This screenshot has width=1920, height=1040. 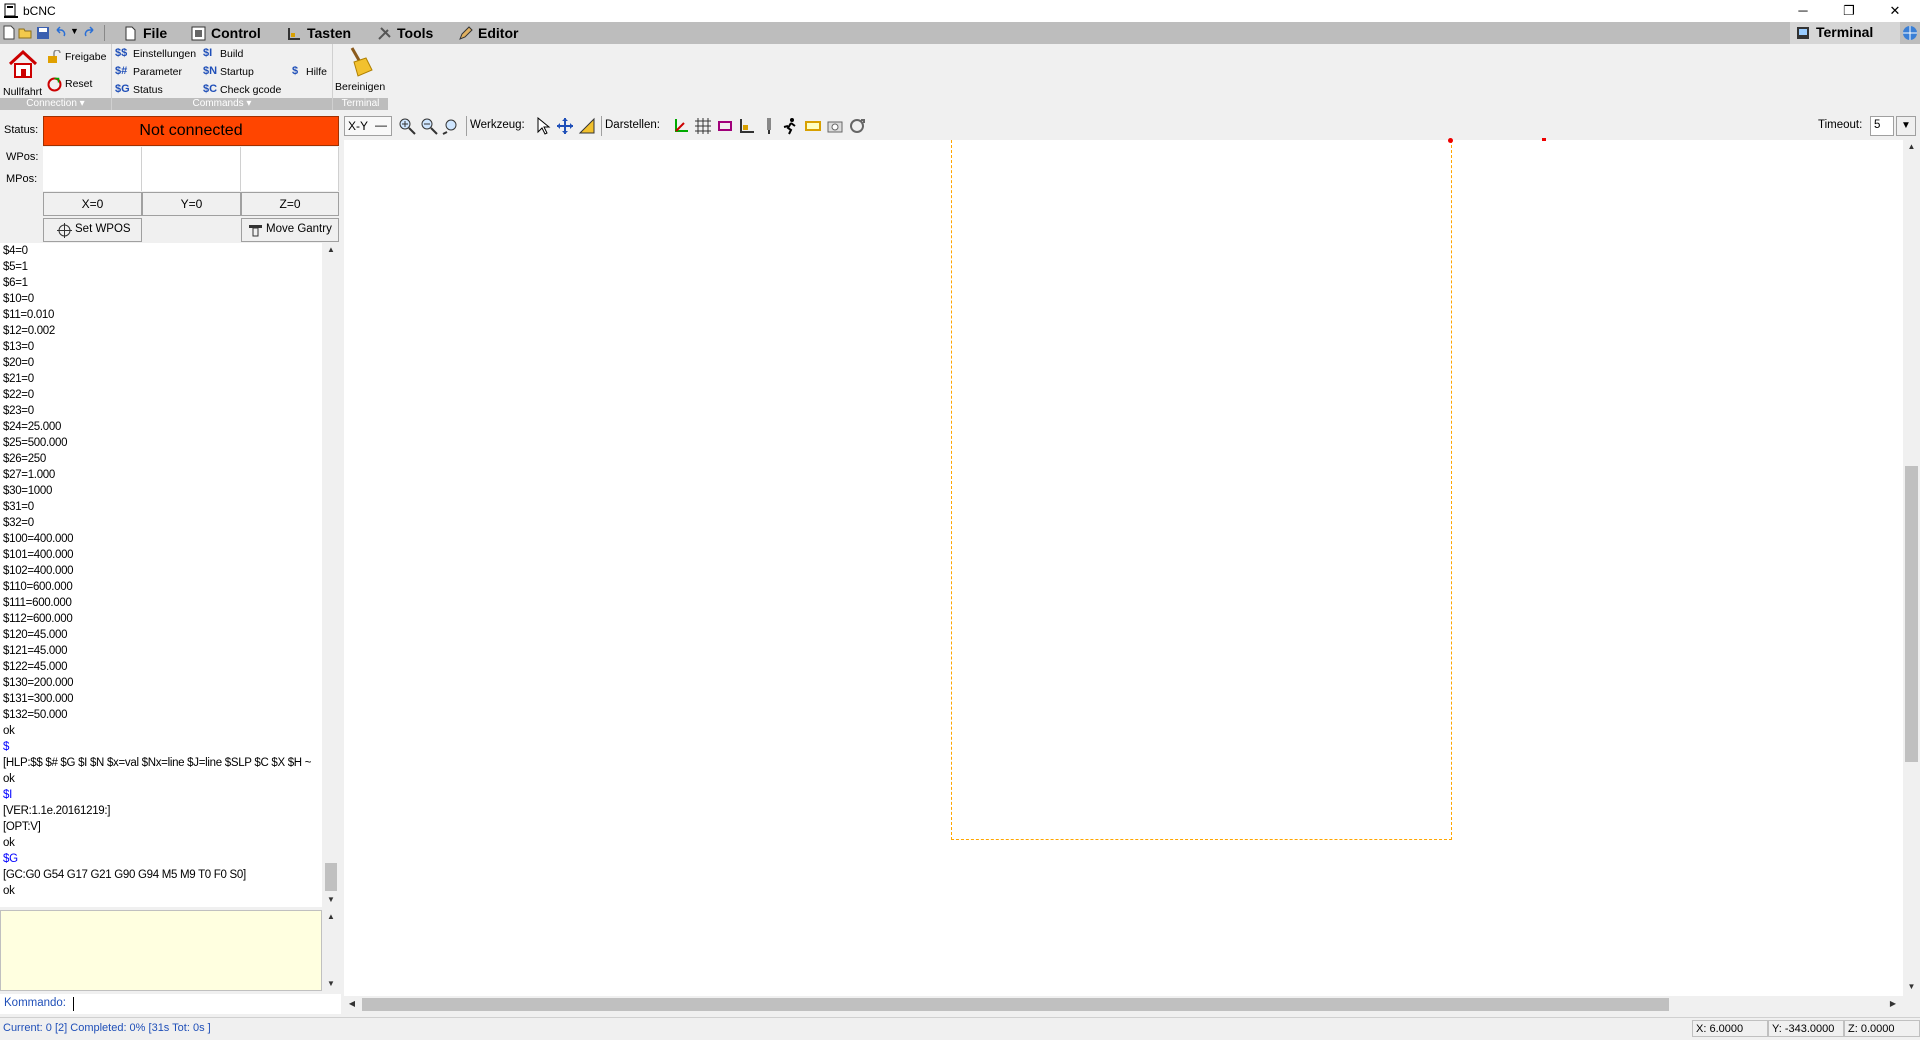 What do you see at coordinates (38, 555) in the screenshot?
I see `terminal-line: $101=400.000` at bounding box center [38, 555].